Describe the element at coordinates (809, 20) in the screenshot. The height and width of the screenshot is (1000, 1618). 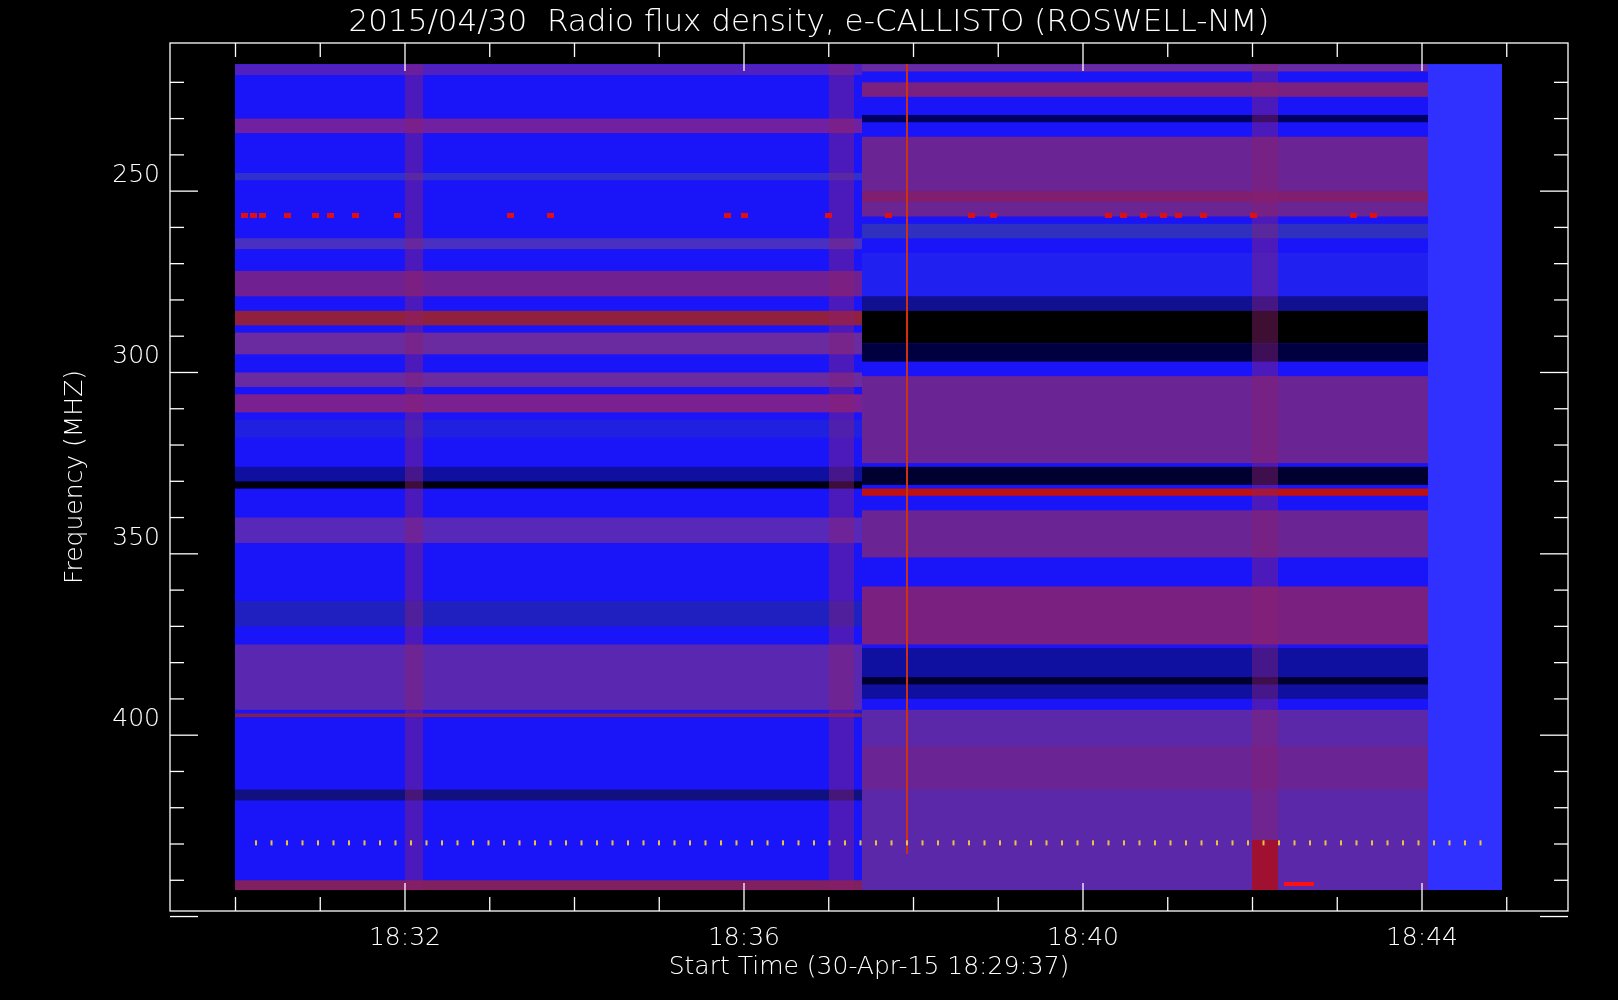
I see `plot-title: 2015/04/30 Radio flux density, e-CALLISTO (ROSWELL-NM)` at that location.